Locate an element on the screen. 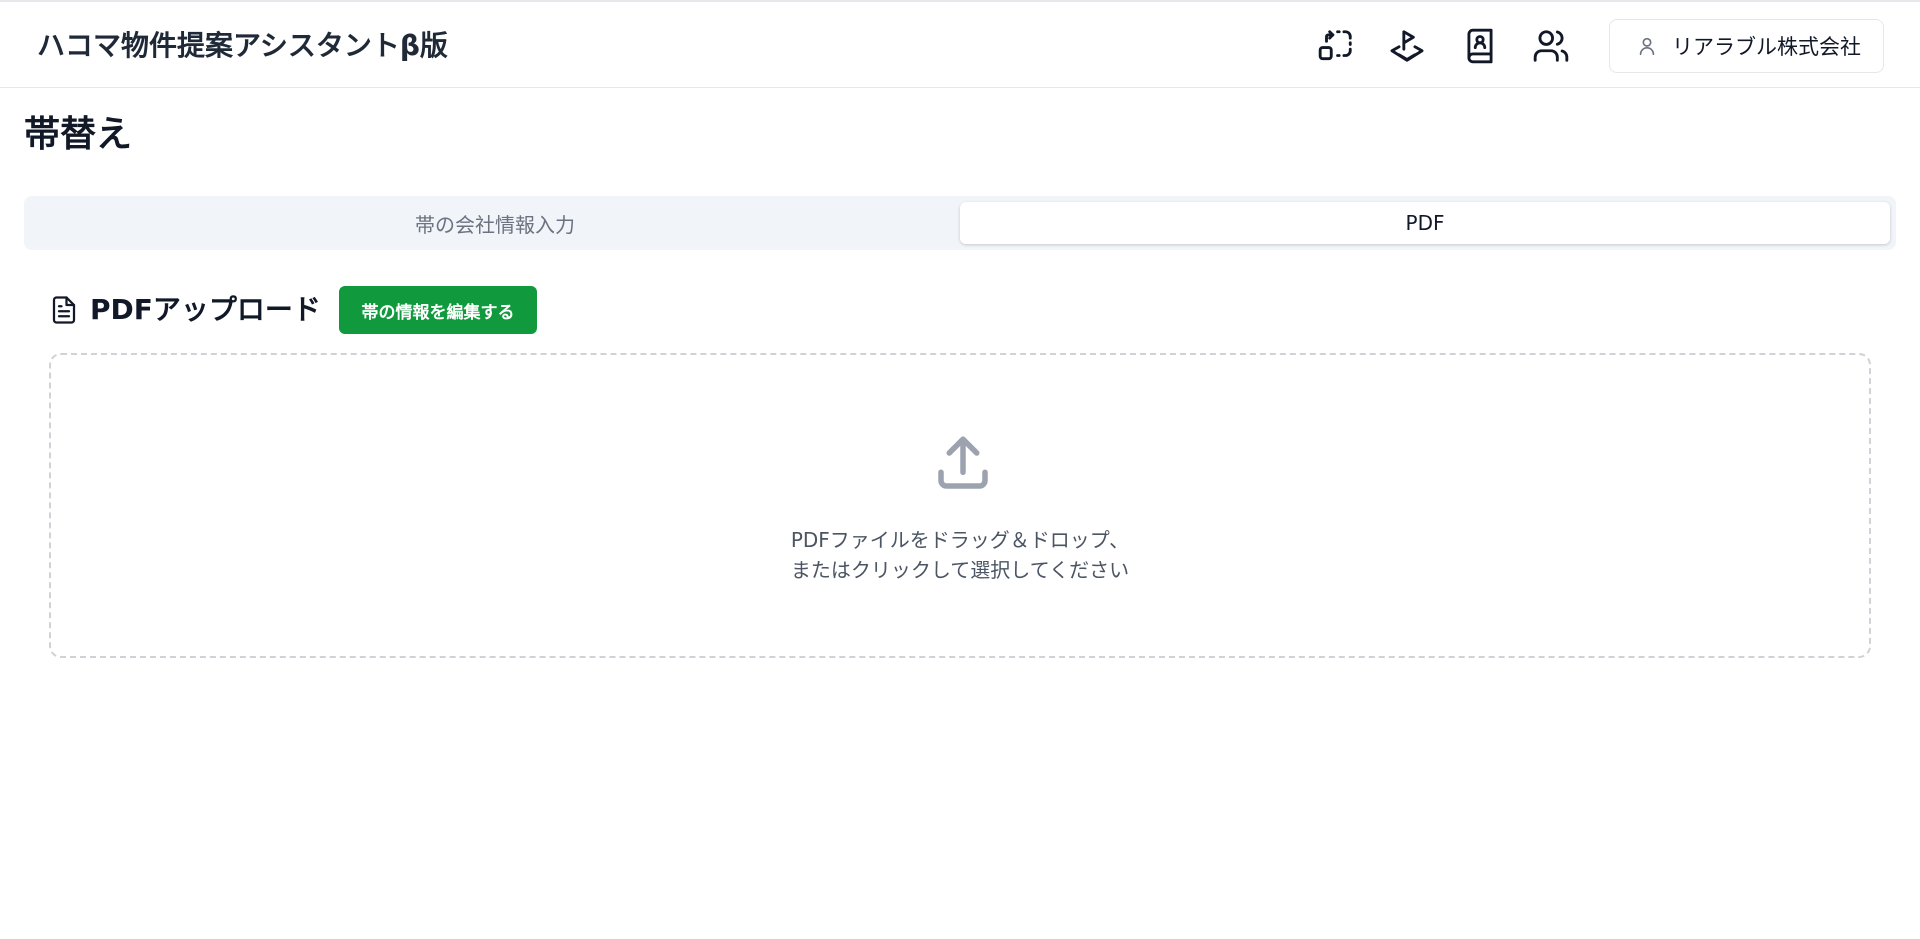 The height and width of the screenshot is (939, 1920). dropzone-line-1: PDFファイルをドラッグ＆ドロップ、 is located at coordinates (960, 540).